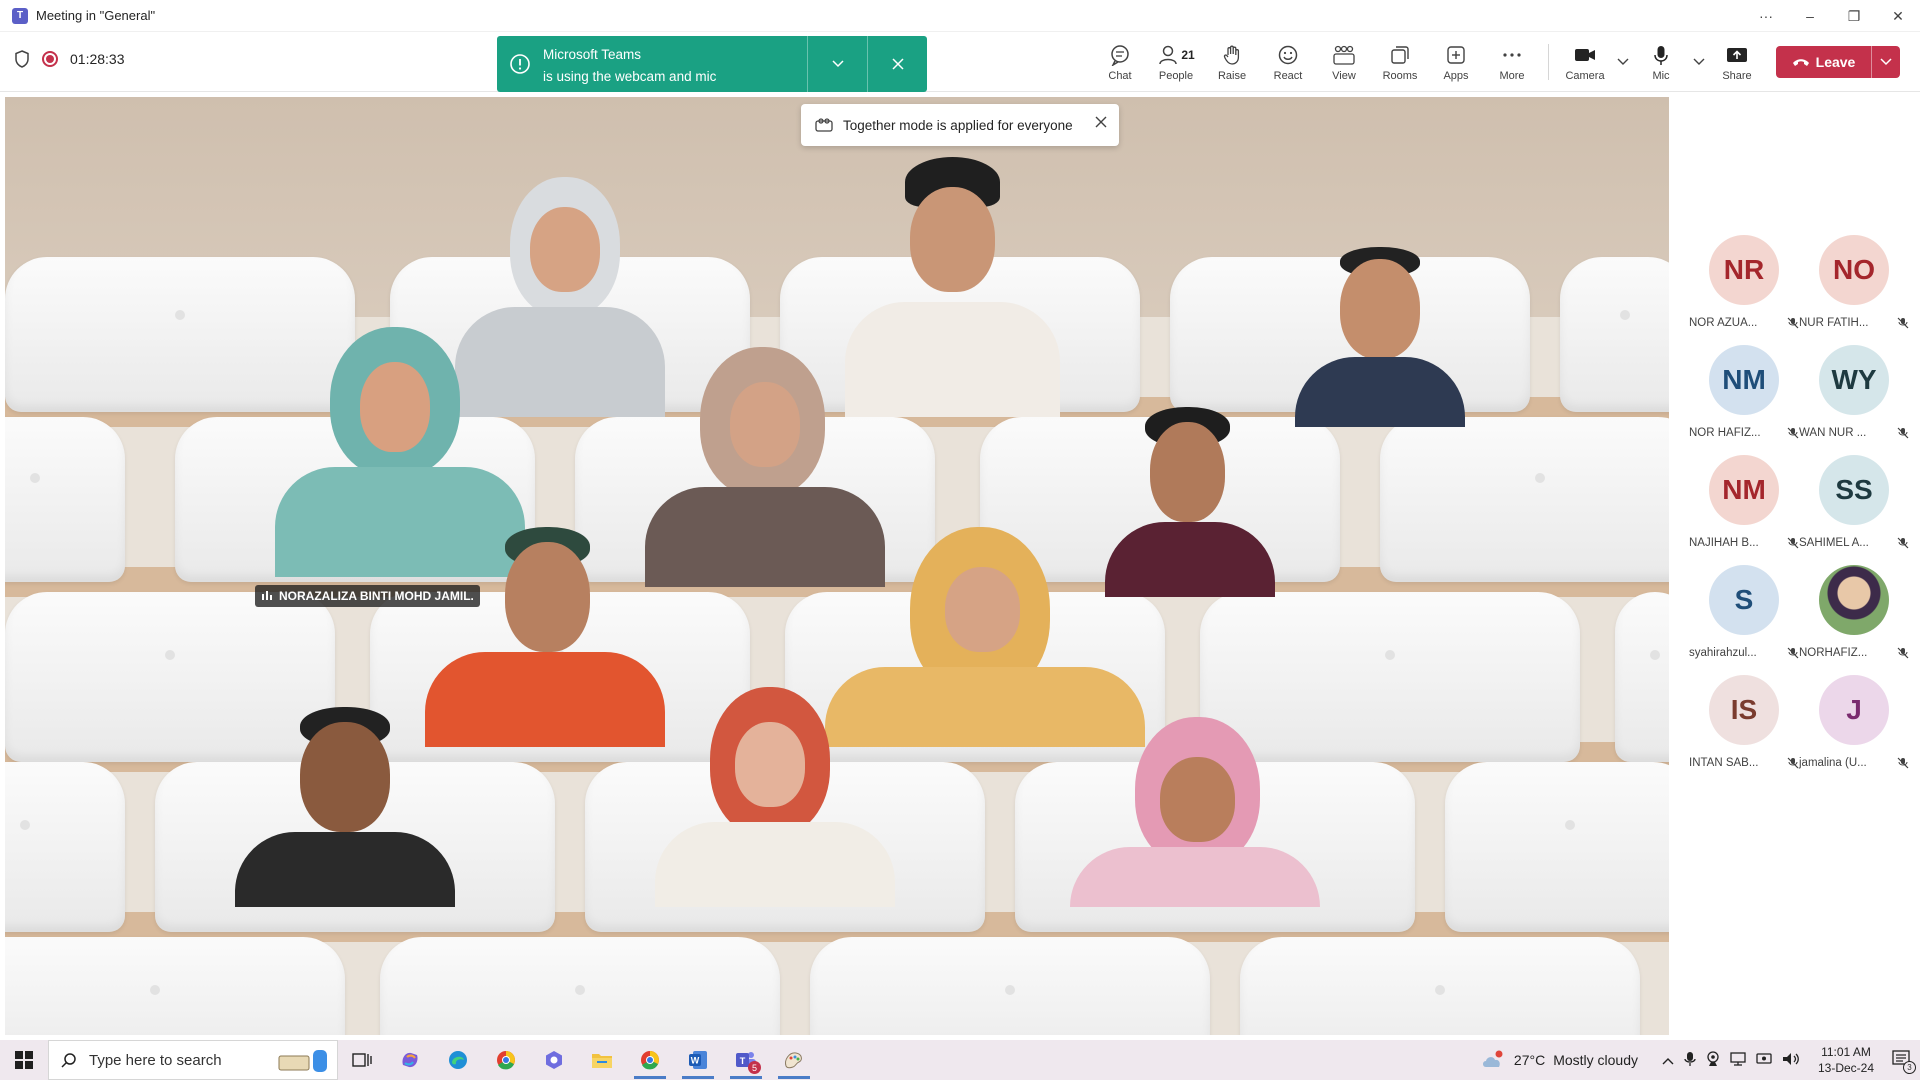 The image size is (1920, 1080). I want to click on close-icon, so click(897, 64).